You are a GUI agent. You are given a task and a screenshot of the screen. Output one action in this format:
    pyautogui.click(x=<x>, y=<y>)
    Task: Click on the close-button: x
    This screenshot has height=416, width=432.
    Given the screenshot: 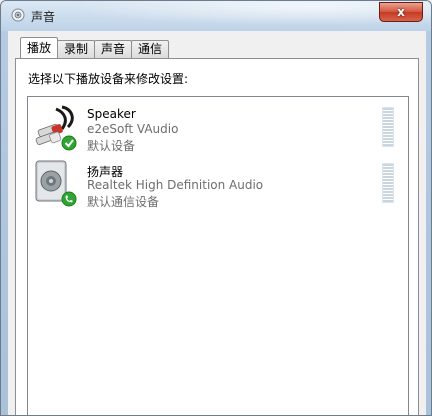 What is the action you would take?
    pyautogui.click(x=401, y=12)
    